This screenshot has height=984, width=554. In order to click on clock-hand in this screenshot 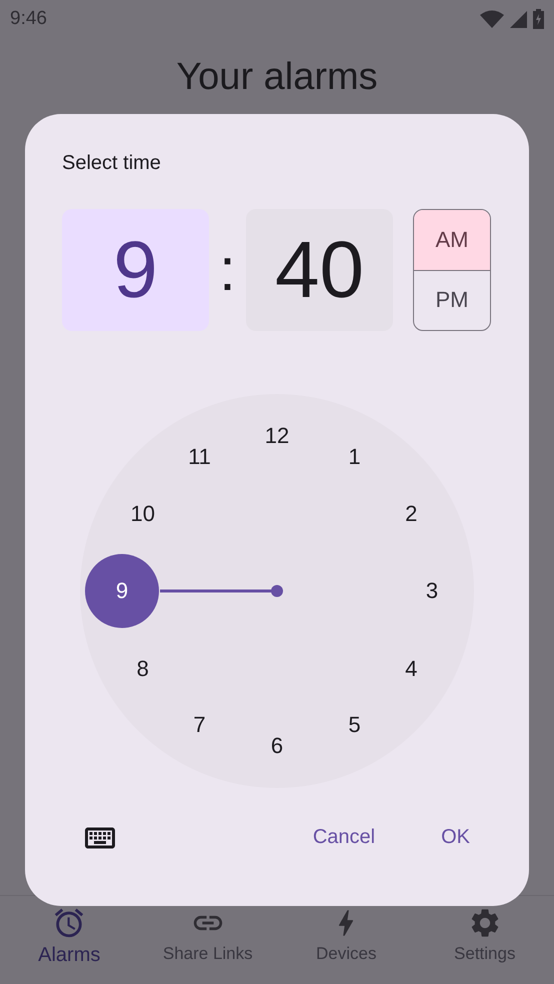, I will do `click(221, 591)`.